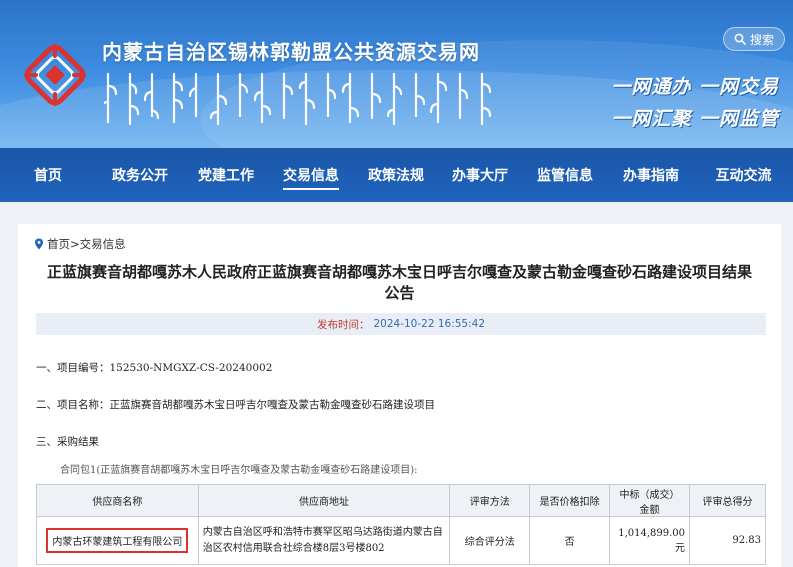  I want to click on search-button-label: 搜索, so click(761, 39).